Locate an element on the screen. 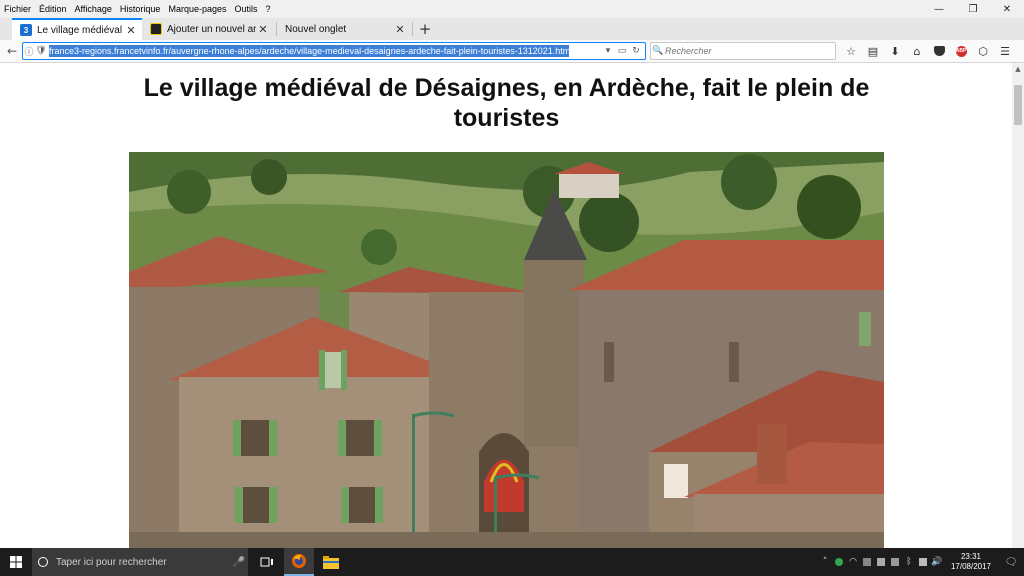 The image size is (1024, 576). reader-view-icon: ▭ is located at coordinates (622, 51).